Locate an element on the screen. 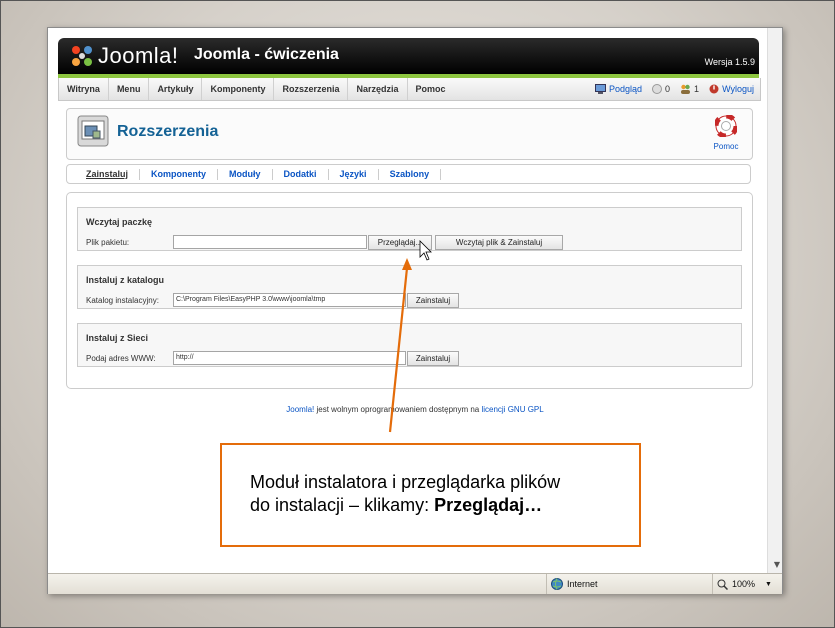  mouse-cursor-icon is located at coordinates (425, 250).